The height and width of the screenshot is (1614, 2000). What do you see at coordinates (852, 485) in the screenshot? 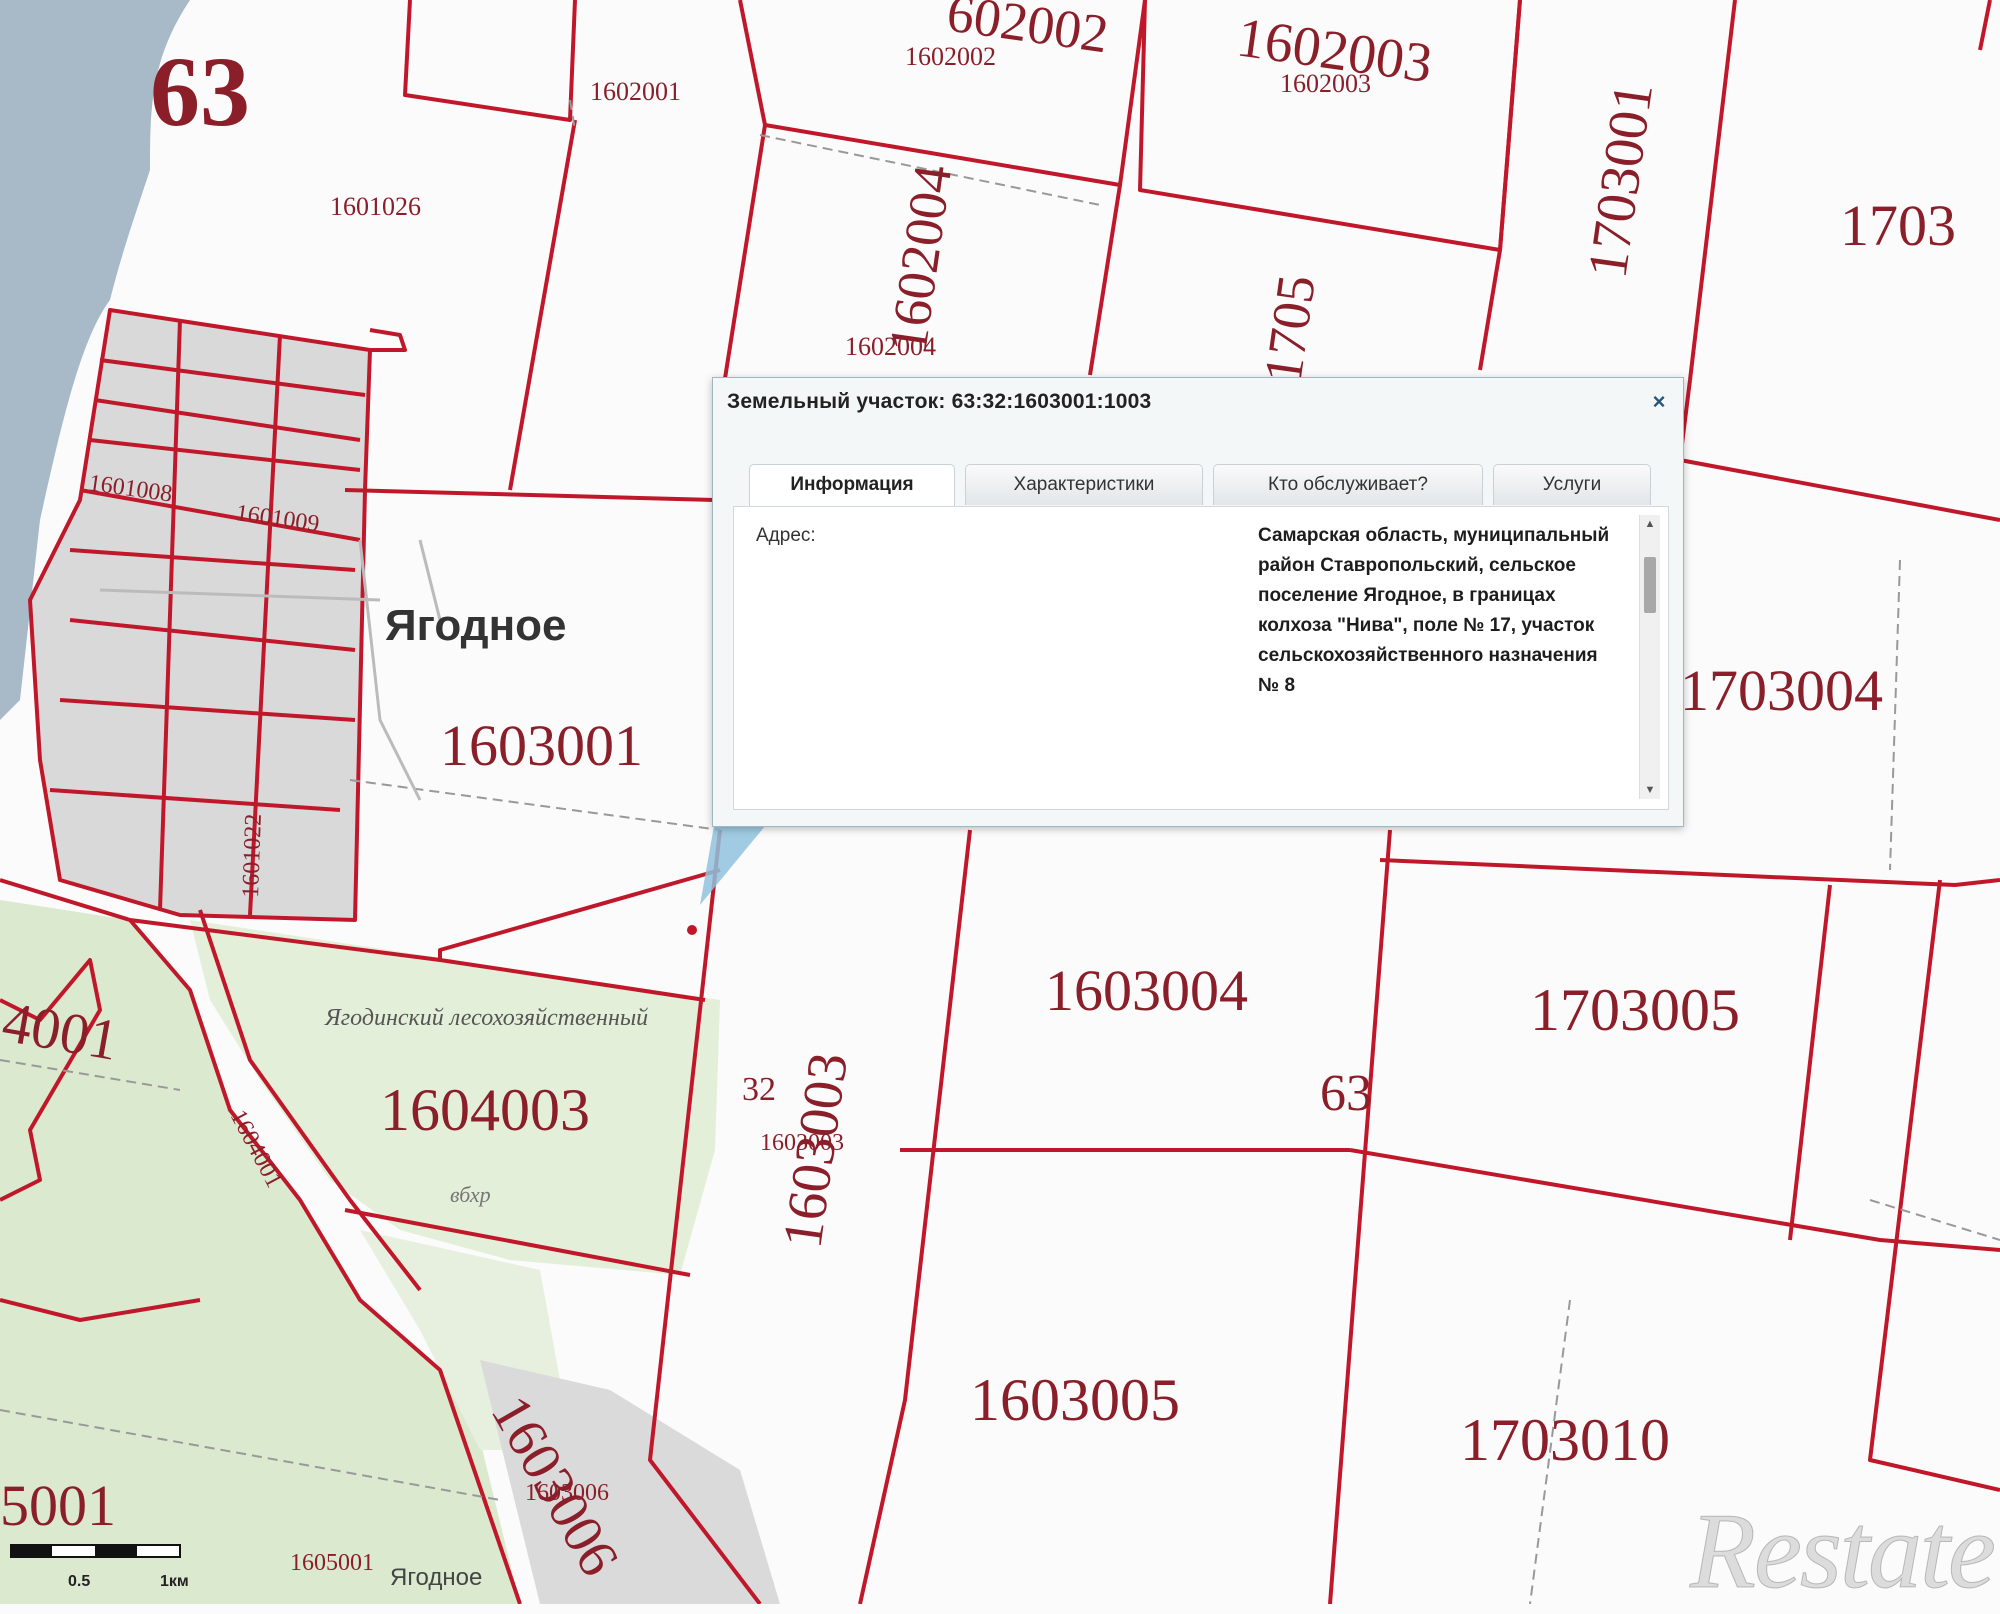
I see `tab-information: Информация` at bounding box center [852, 485].